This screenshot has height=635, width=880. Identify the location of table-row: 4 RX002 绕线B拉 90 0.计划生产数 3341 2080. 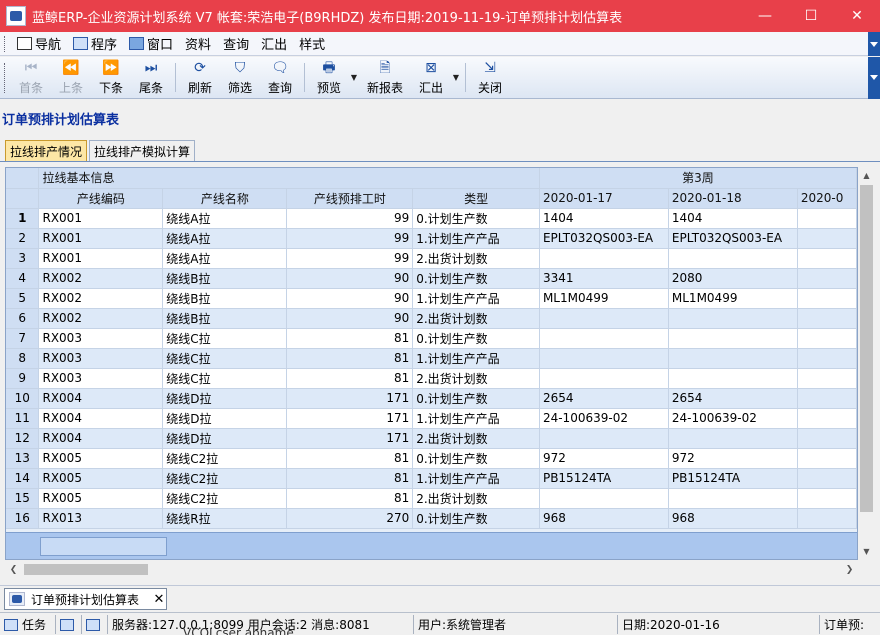
(431, 278).